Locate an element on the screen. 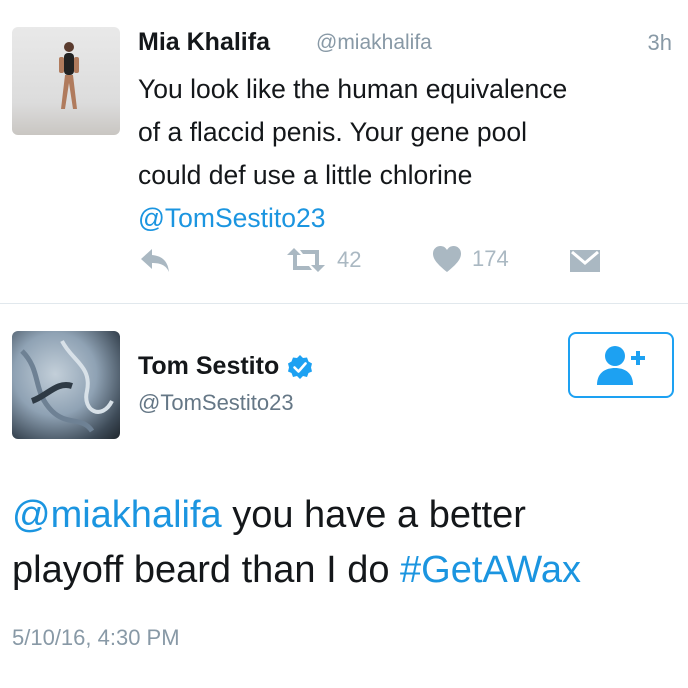  heart-icon is located at coordinates (447, 259).